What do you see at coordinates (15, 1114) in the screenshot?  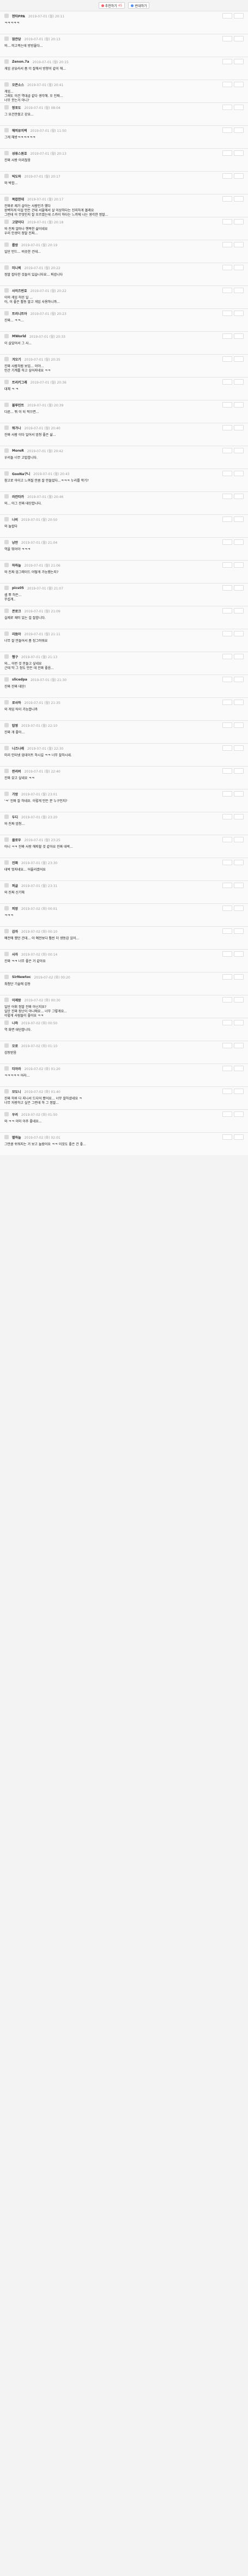 I see `comment-author: 우리` at bounding box center [15, 1114].